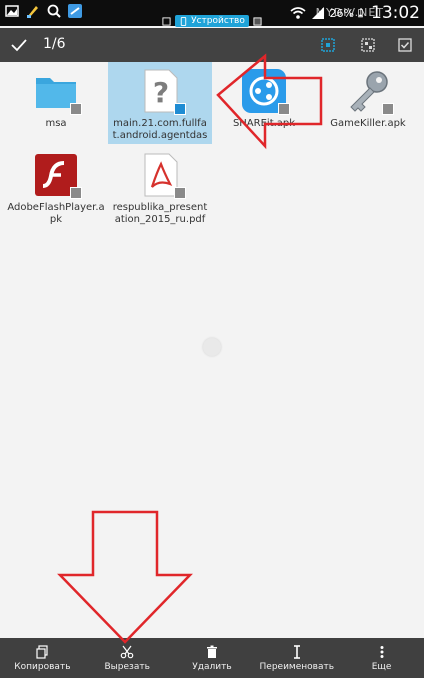 This screenshot has width=424, height=678. I want to click on copy-icon, so click(42, 651).